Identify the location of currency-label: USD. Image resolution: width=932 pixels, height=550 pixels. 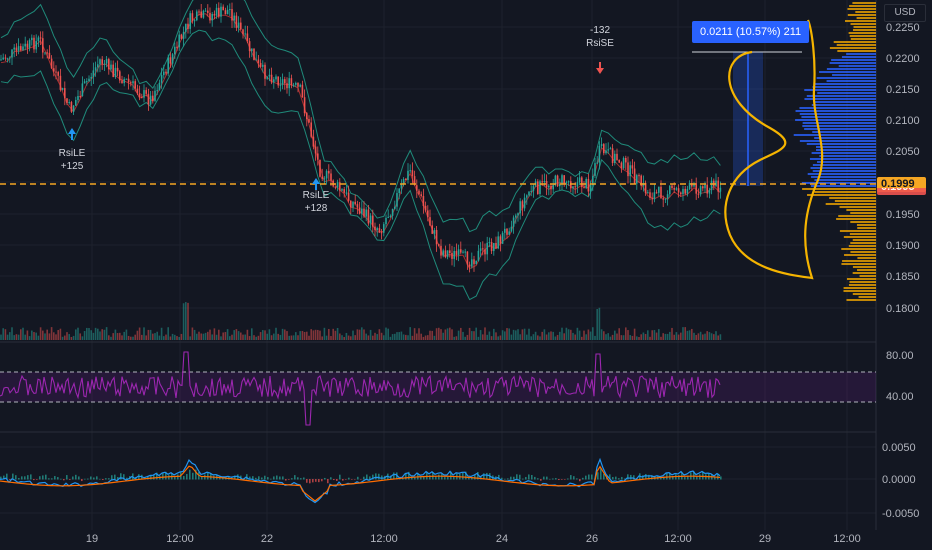
(905, 13).